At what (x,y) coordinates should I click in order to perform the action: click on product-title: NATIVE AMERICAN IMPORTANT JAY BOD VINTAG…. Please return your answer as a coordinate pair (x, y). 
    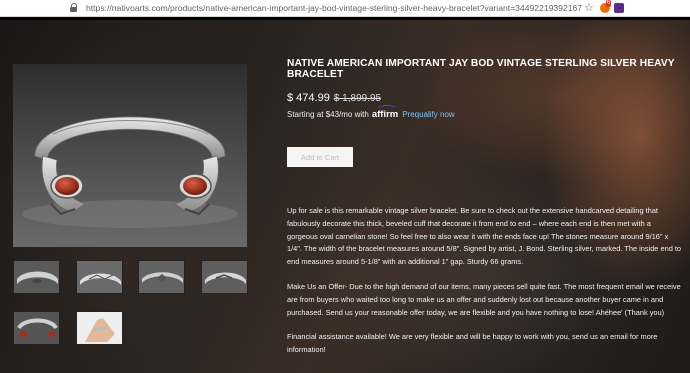
    Looking at the image, I should click on (481, 69).